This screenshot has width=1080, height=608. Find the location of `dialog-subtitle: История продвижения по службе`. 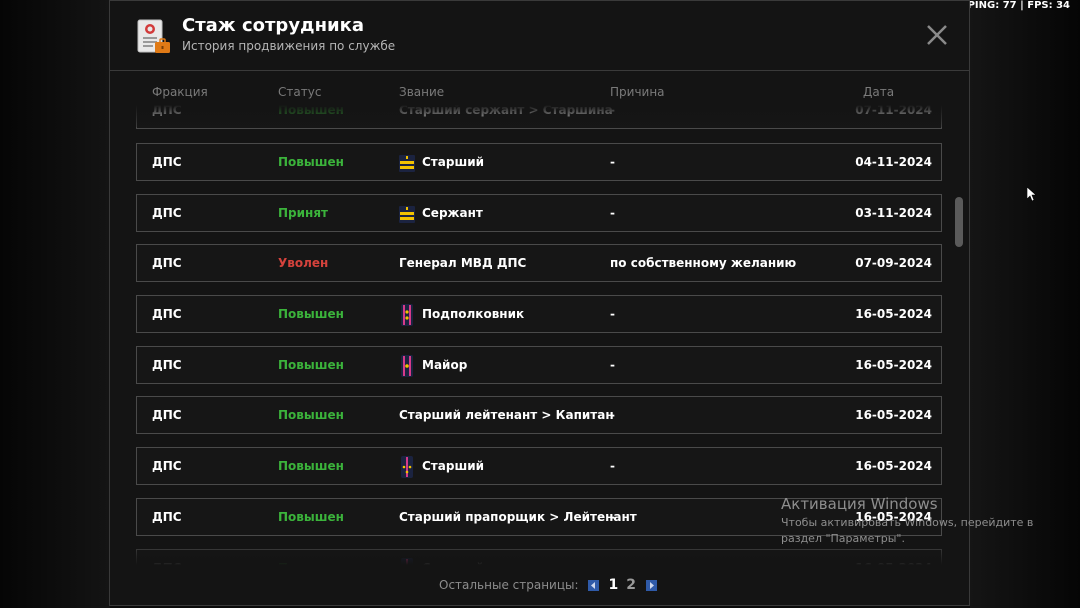

dialog-subtitle: История продвижения по службе is located at coordinates (289, 46).